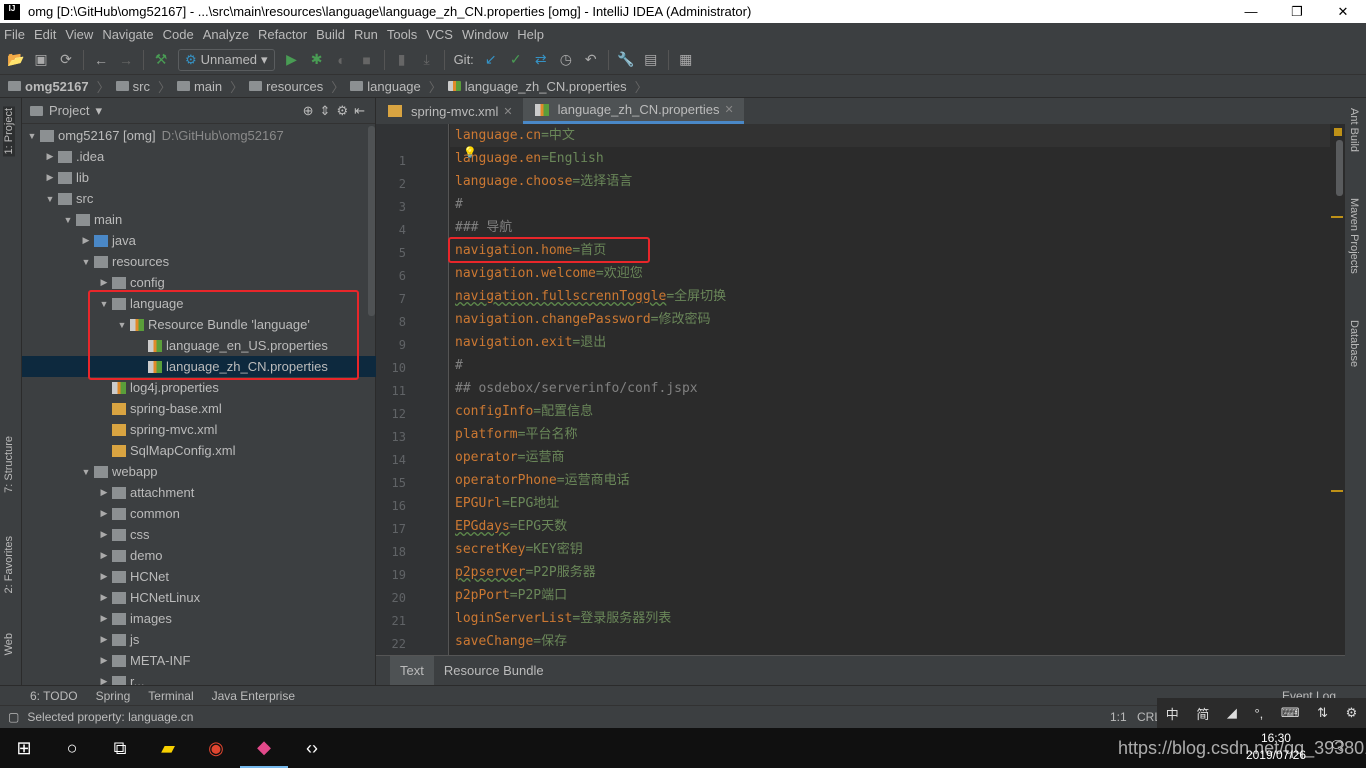  Describe the element at coordinates (1322, 713) in the screenshot. I see `ime-button: ⇅` at that location.